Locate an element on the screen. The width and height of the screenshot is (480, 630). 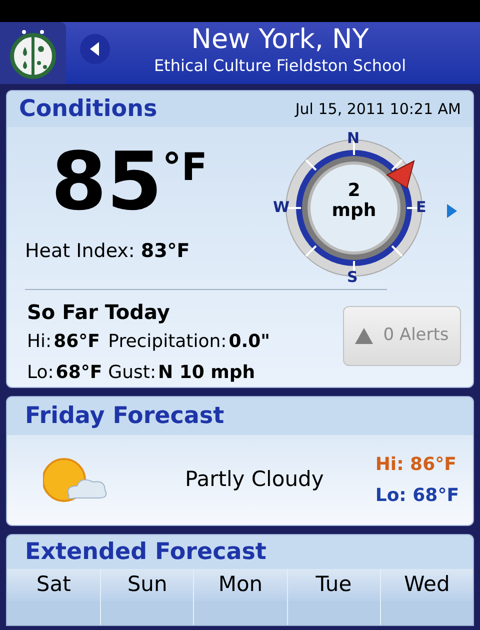
temperature: 85 is located at coordinates (106, 182).